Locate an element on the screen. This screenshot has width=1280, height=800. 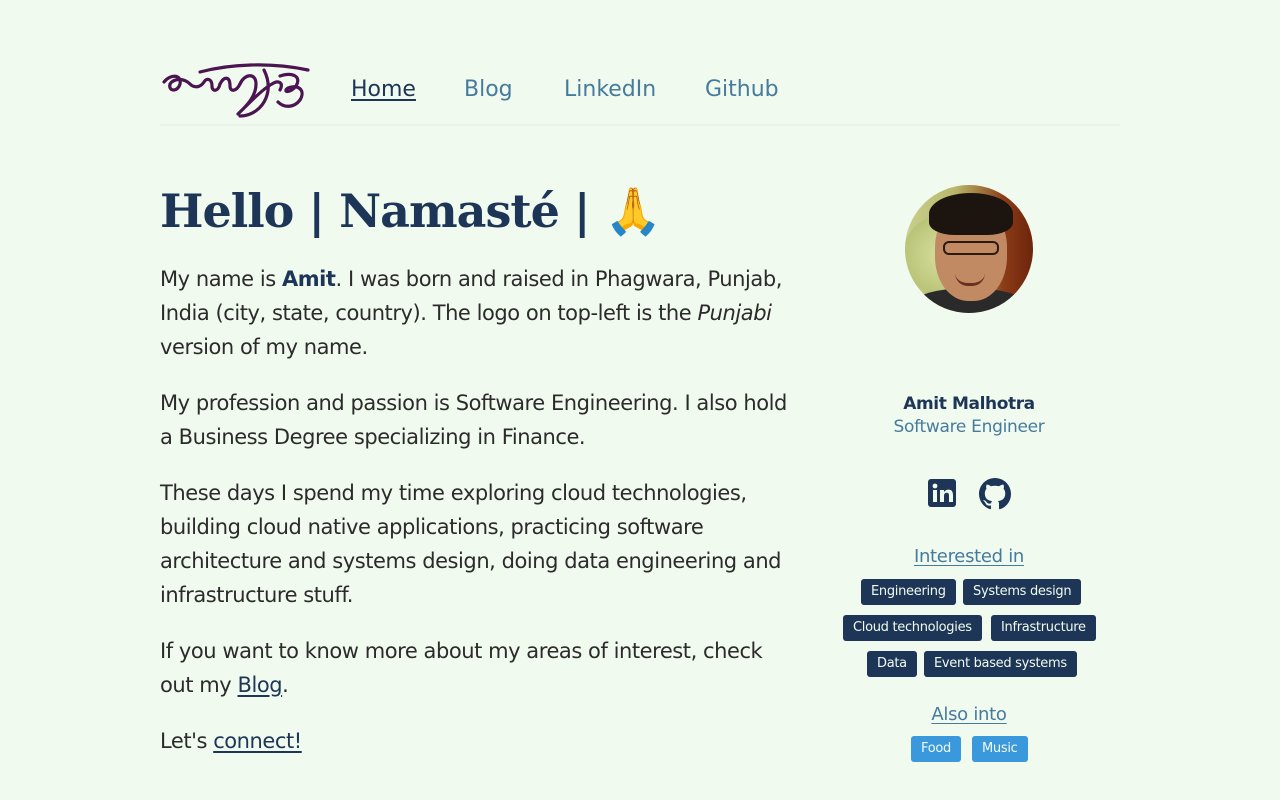
github-icon is located at coordinates (995, 494).